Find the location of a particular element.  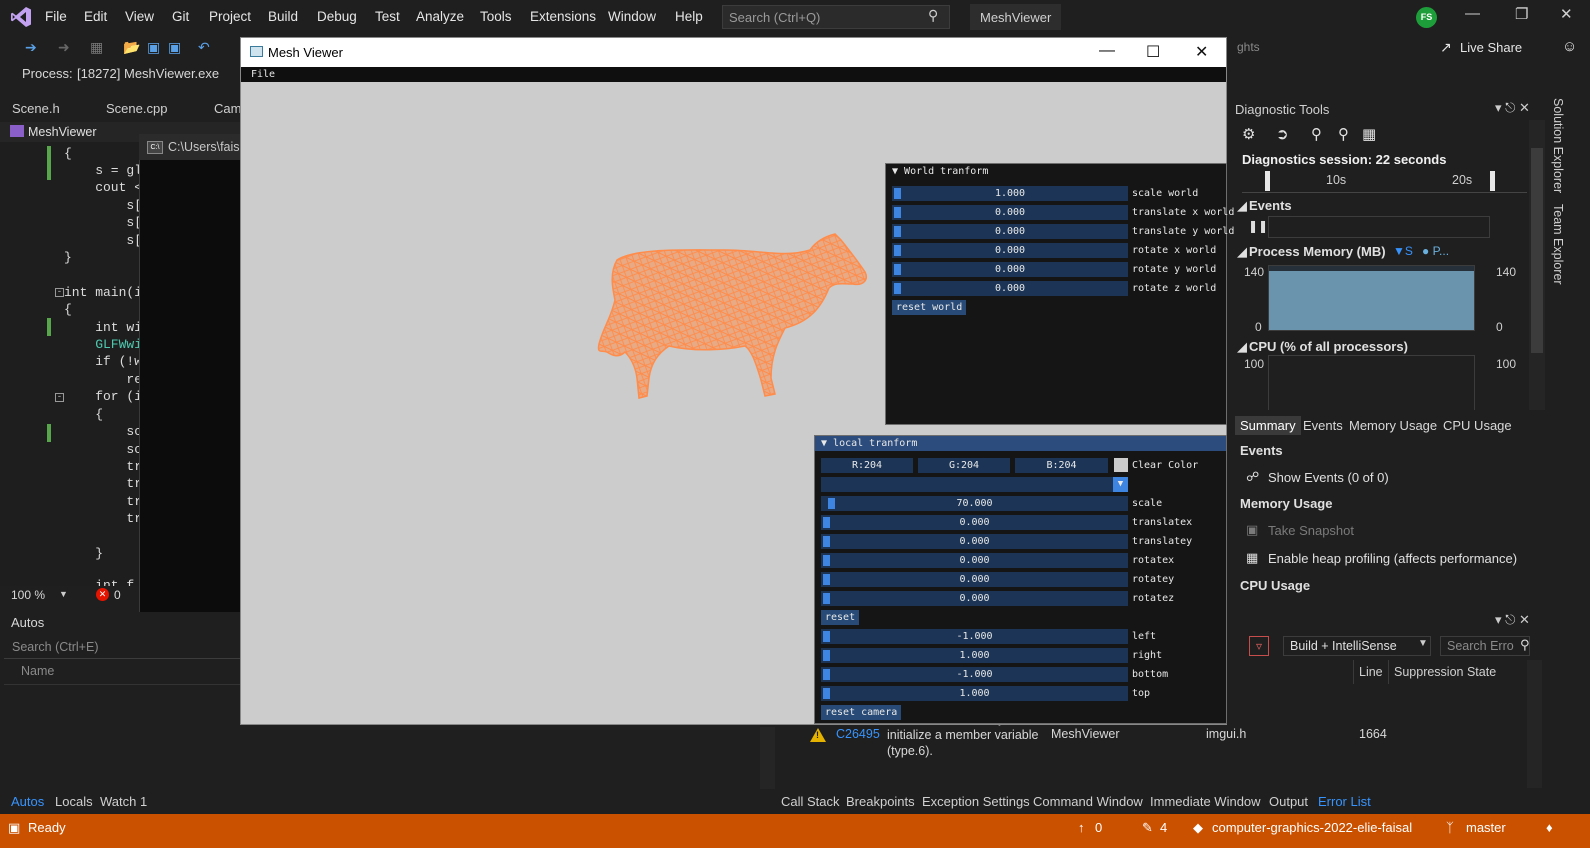

editor-project-selector: MeshViewer is located at coordinates (62, 132).